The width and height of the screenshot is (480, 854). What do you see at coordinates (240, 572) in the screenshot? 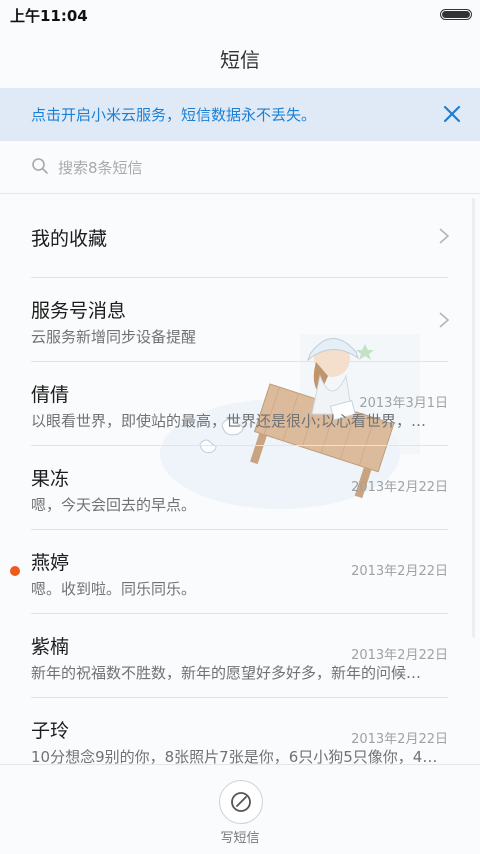
I see `list-item: 燕婷 2013年2月22日 嗯。收到啦。同乐同乐。` at bounding box center [240, 572].